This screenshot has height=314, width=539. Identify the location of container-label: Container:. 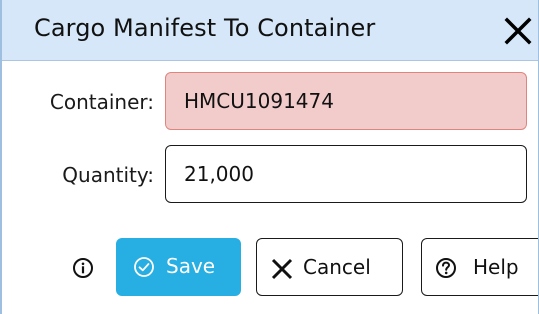
(101, 102).